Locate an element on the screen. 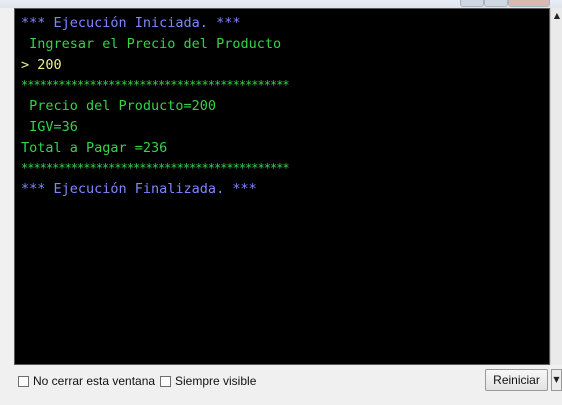 This screenshot has width=562, height=405. vertical-scrollbar: ▲ is located at coordinates (556, 186).